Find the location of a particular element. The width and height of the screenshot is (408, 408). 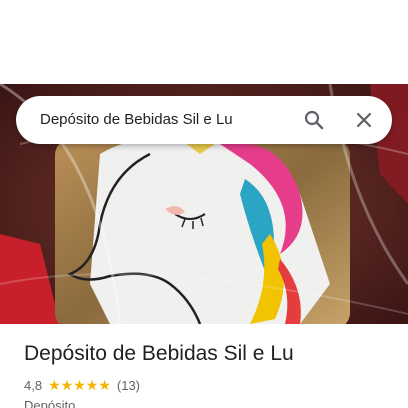

close-icon is located at coordinates (364, 120).